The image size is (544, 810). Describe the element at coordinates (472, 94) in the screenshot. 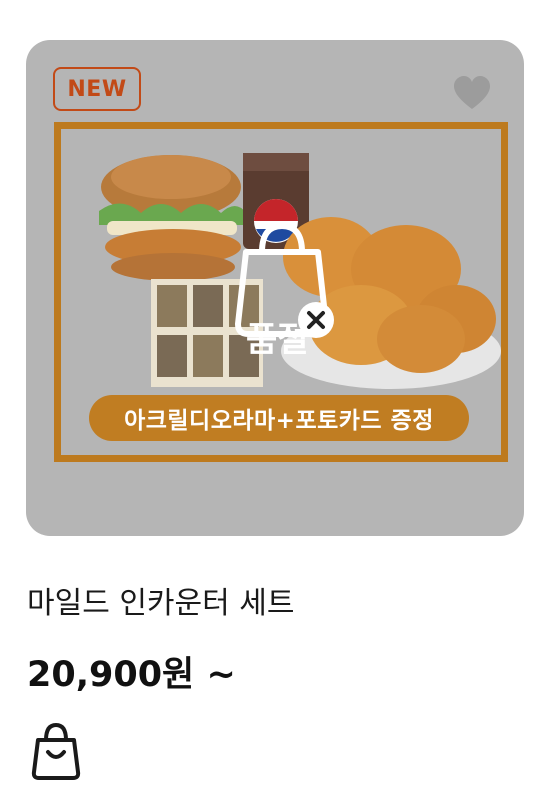

I see `heart-icon` at that location.